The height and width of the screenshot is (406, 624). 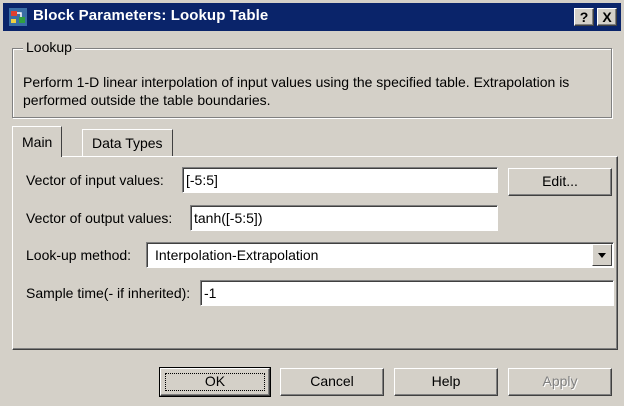 What do you see at coordinates (446, 382) in the screenshot?
I see `help-button: Help` at bounding box center [446, 382].